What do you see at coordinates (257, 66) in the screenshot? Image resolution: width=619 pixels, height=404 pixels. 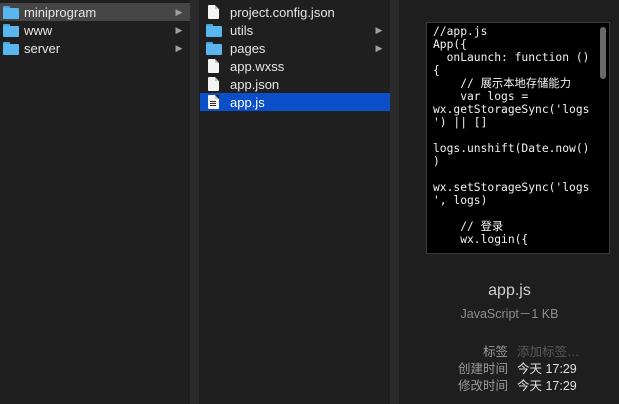 I see `item-label: app.wxss` at bounding box center [257, 66].